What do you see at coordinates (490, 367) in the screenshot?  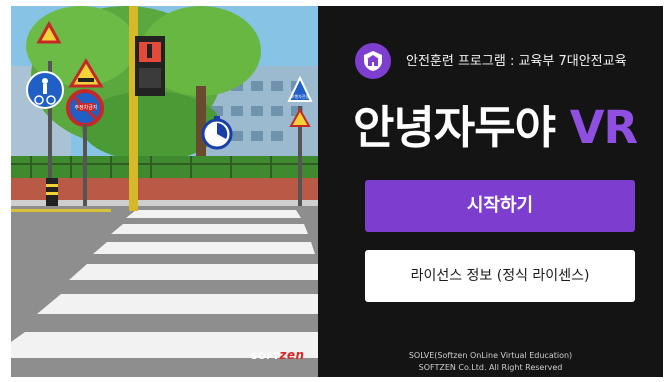 I see `footer-line-2: SOFTZEN Co.Ltd. All Right Reserved` at bounding box center [490, 367].